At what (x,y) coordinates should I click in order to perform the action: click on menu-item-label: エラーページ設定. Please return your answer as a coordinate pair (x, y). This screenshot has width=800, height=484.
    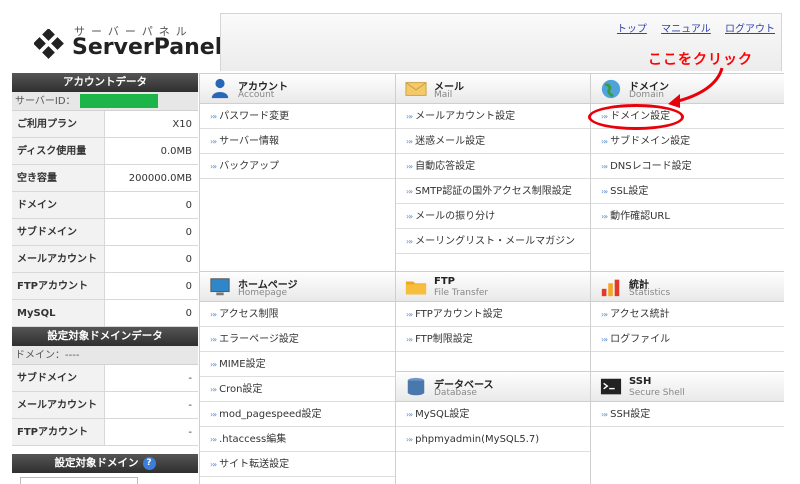
    Looking at the image, I should click on (259, 339).